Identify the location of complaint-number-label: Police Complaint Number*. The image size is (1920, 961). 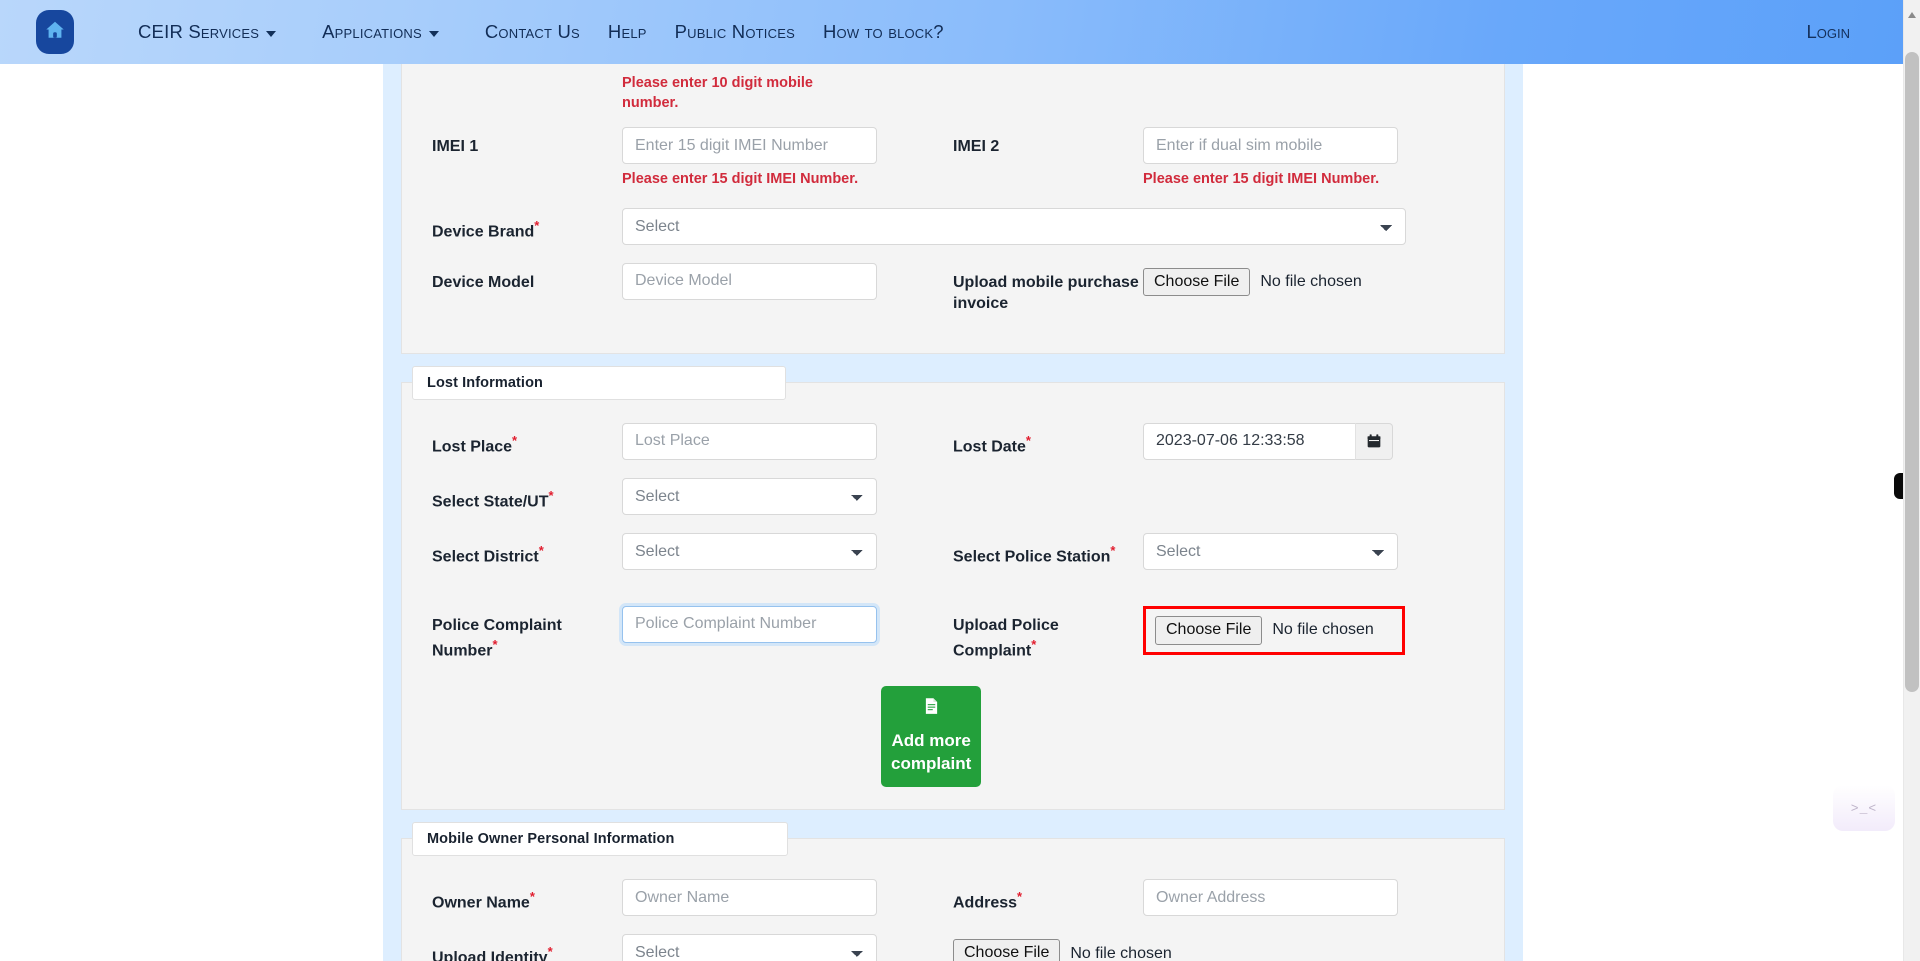
(497, 638).